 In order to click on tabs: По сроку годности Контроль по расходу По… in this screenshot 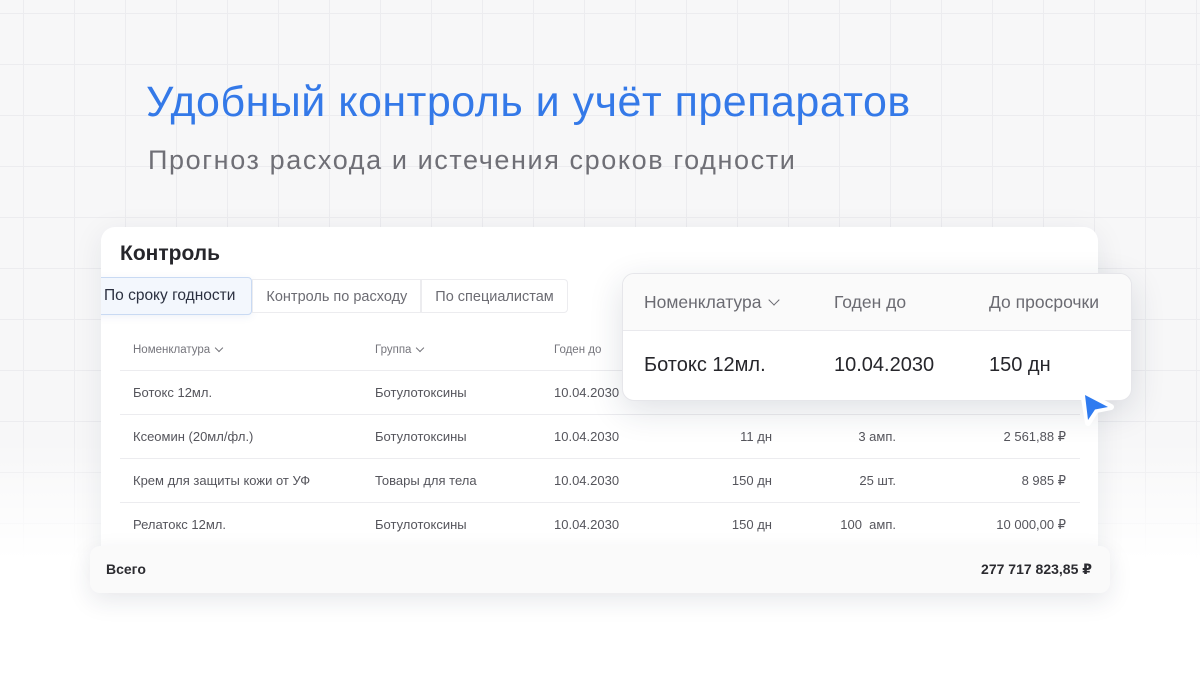, I will do `click(334, 296)`.